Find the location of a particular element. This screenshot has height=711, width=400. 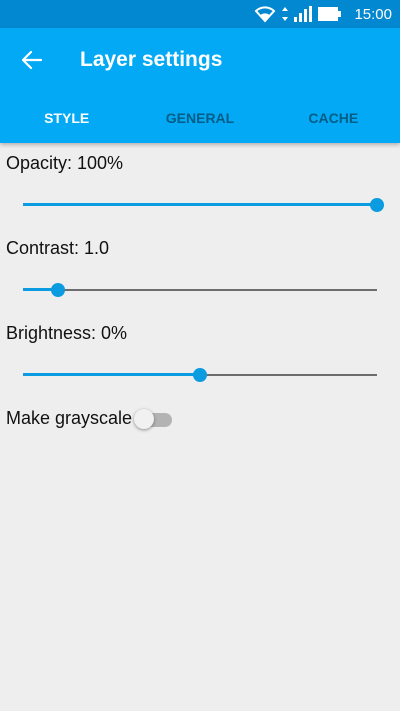

contrast-slider-thumb is located at coordinates (58, 290).